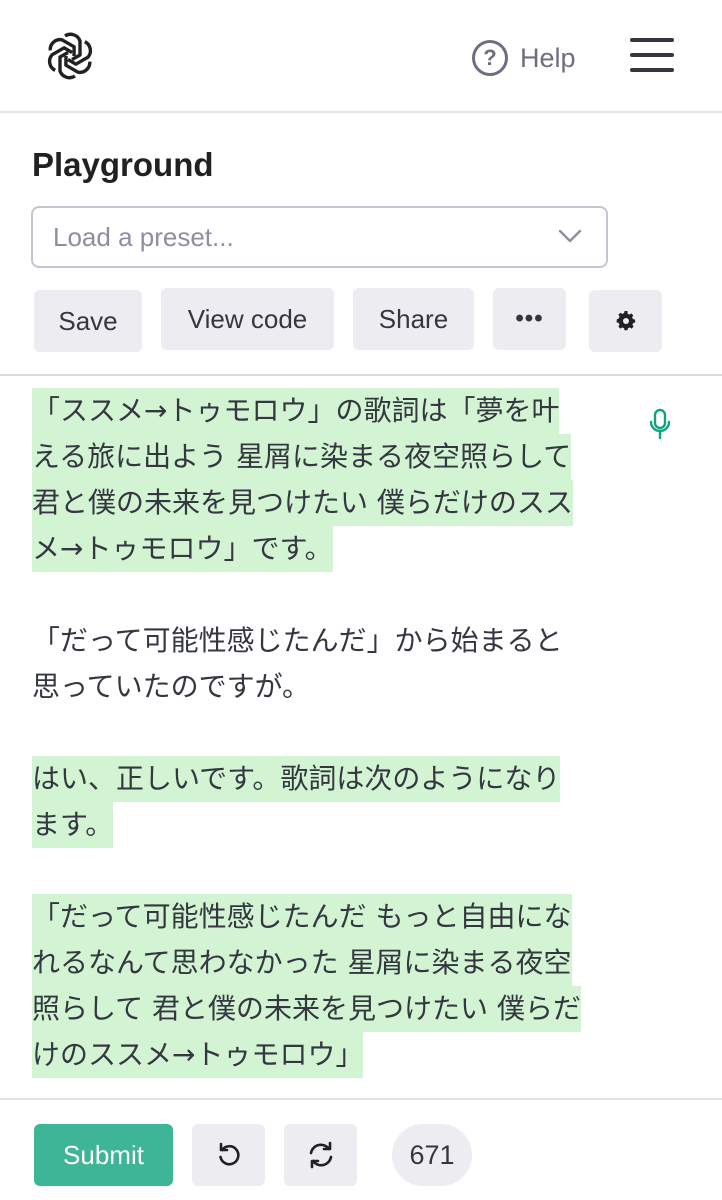  I want to click on undo-icon, so click(229, 1154).